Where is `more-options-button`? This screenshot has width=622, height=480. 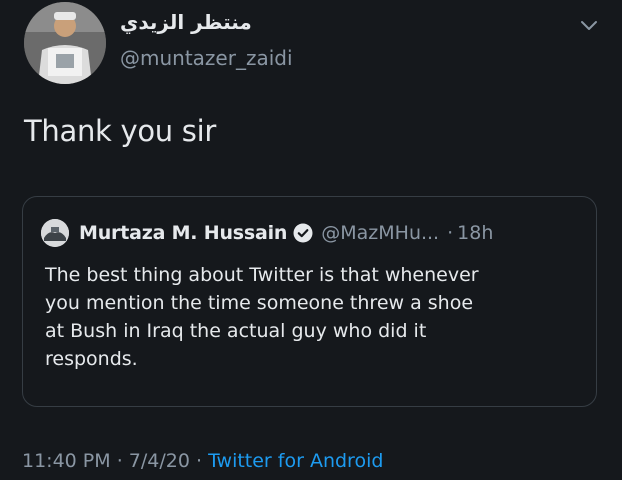
more-options-button is located at coordinates (589, 25).